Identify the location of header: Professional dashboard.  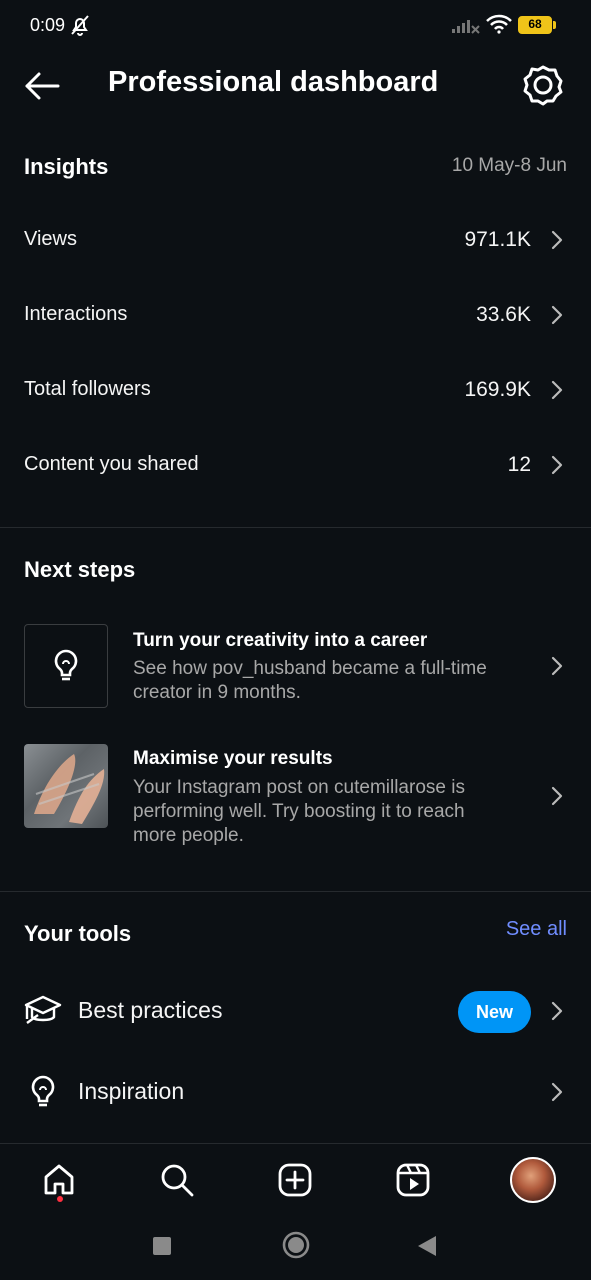
(295, 85).